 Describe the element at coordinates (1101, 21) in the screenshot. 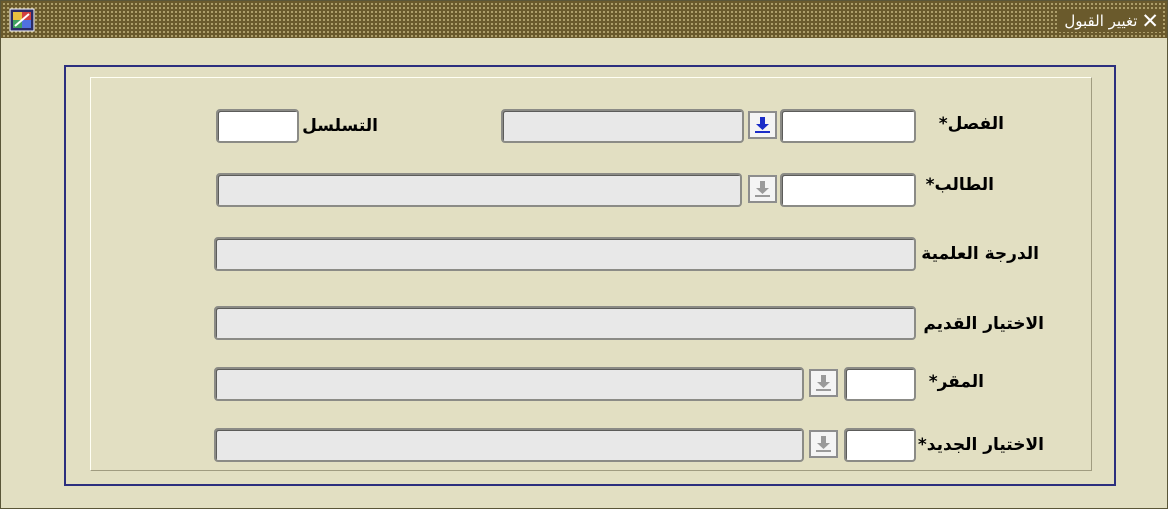

I see `window-title: تغيير القبول` at that location.